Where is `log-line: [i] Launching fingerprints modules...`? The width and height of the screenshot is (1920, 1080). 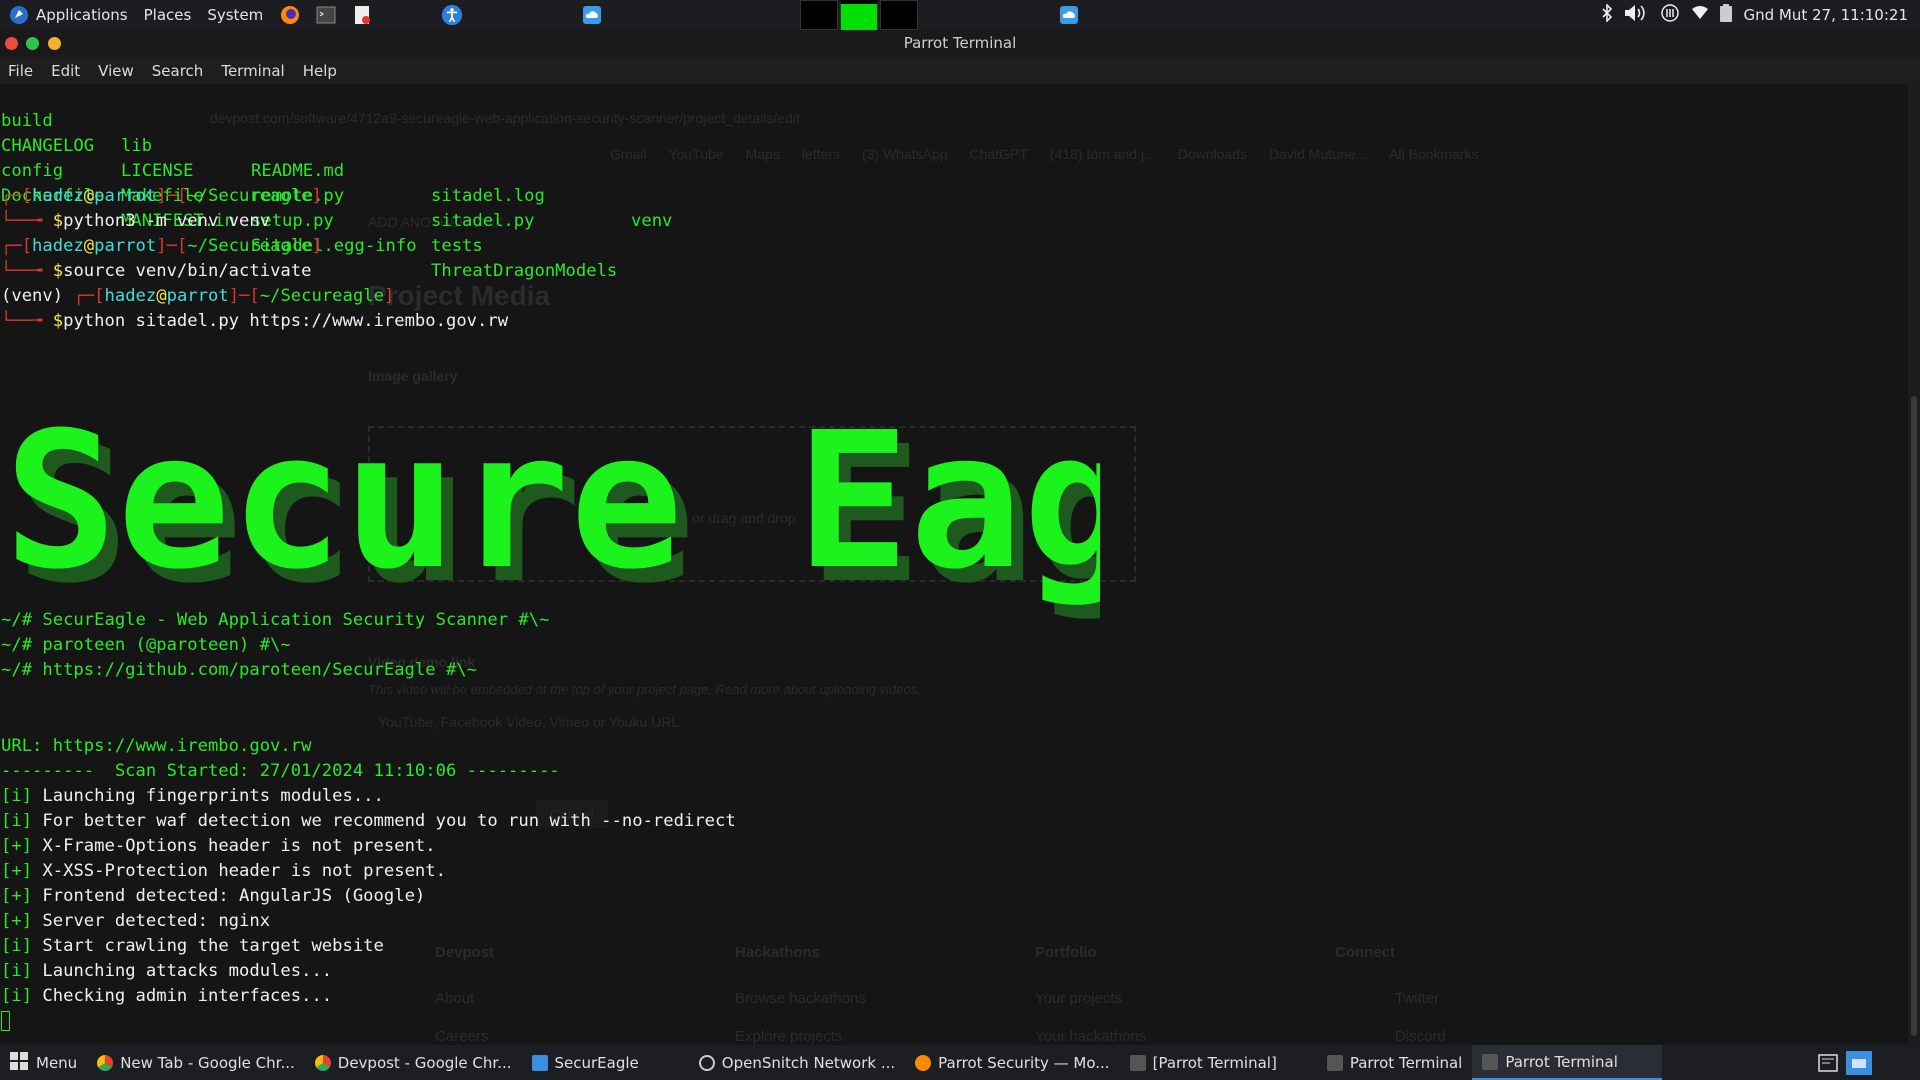 log-line: [i] Launching fingerprints modules... is located at coordinates (192, 796).